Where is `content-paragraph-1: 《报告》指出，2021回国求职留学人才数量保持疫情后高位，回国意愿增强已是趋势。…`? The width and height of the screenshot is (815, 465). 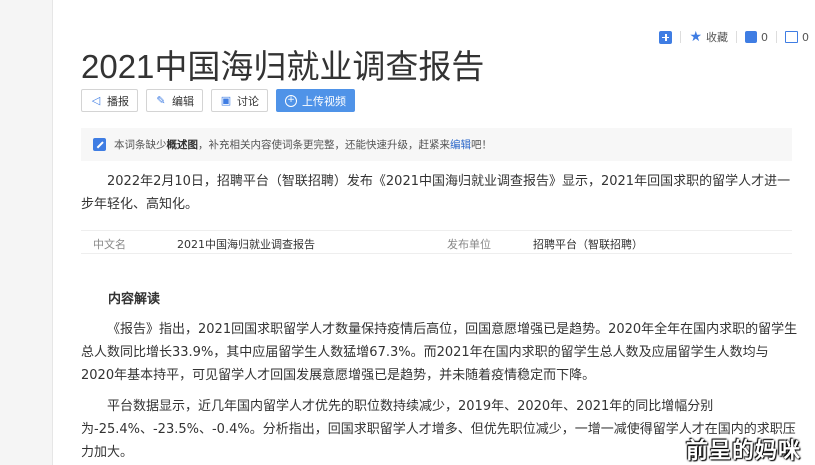 content-paragraph-1: 《报告》指出，2021回国求职留学人才数量保持疫情后高位，回国意愿增强已是趋势。… is located at coordinates (439, 352).